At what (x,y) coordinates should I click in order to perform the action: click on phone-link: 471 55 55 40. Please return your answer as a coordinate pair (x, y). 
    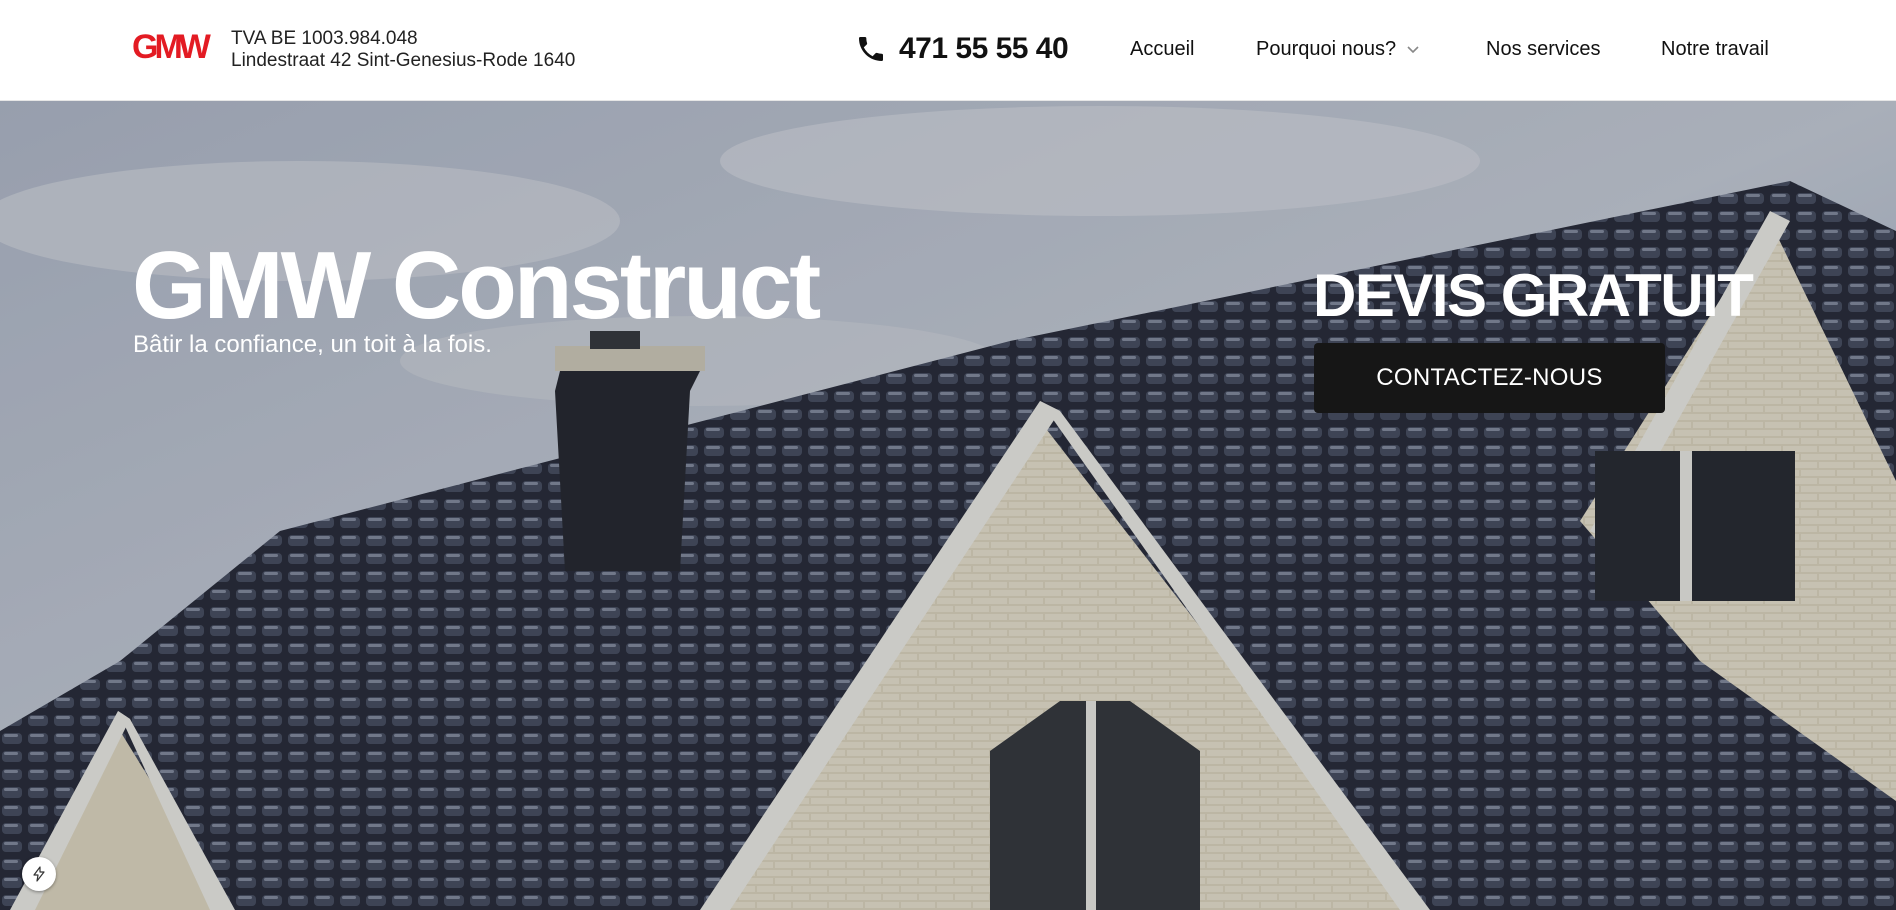
    Looking at the image, I should click on (962, 49).